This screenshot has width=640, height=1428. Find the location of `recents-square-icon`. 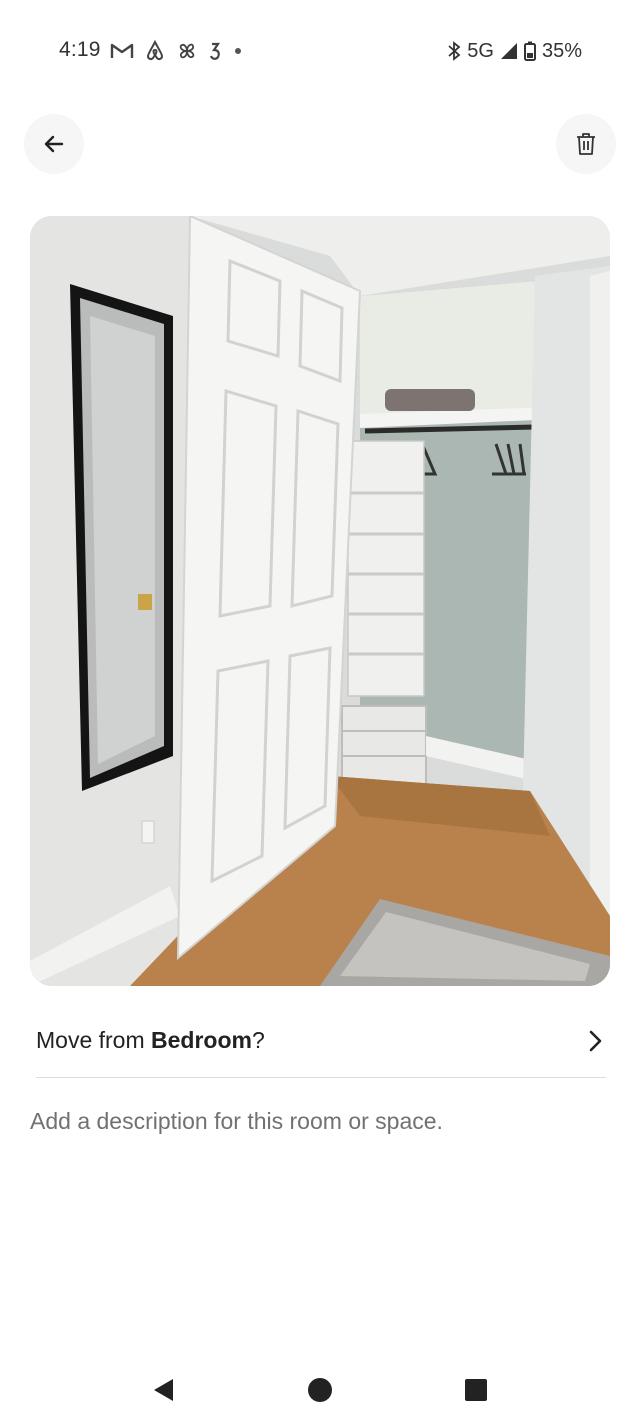

recents-square-icon is located at coordinates (476, 1390).